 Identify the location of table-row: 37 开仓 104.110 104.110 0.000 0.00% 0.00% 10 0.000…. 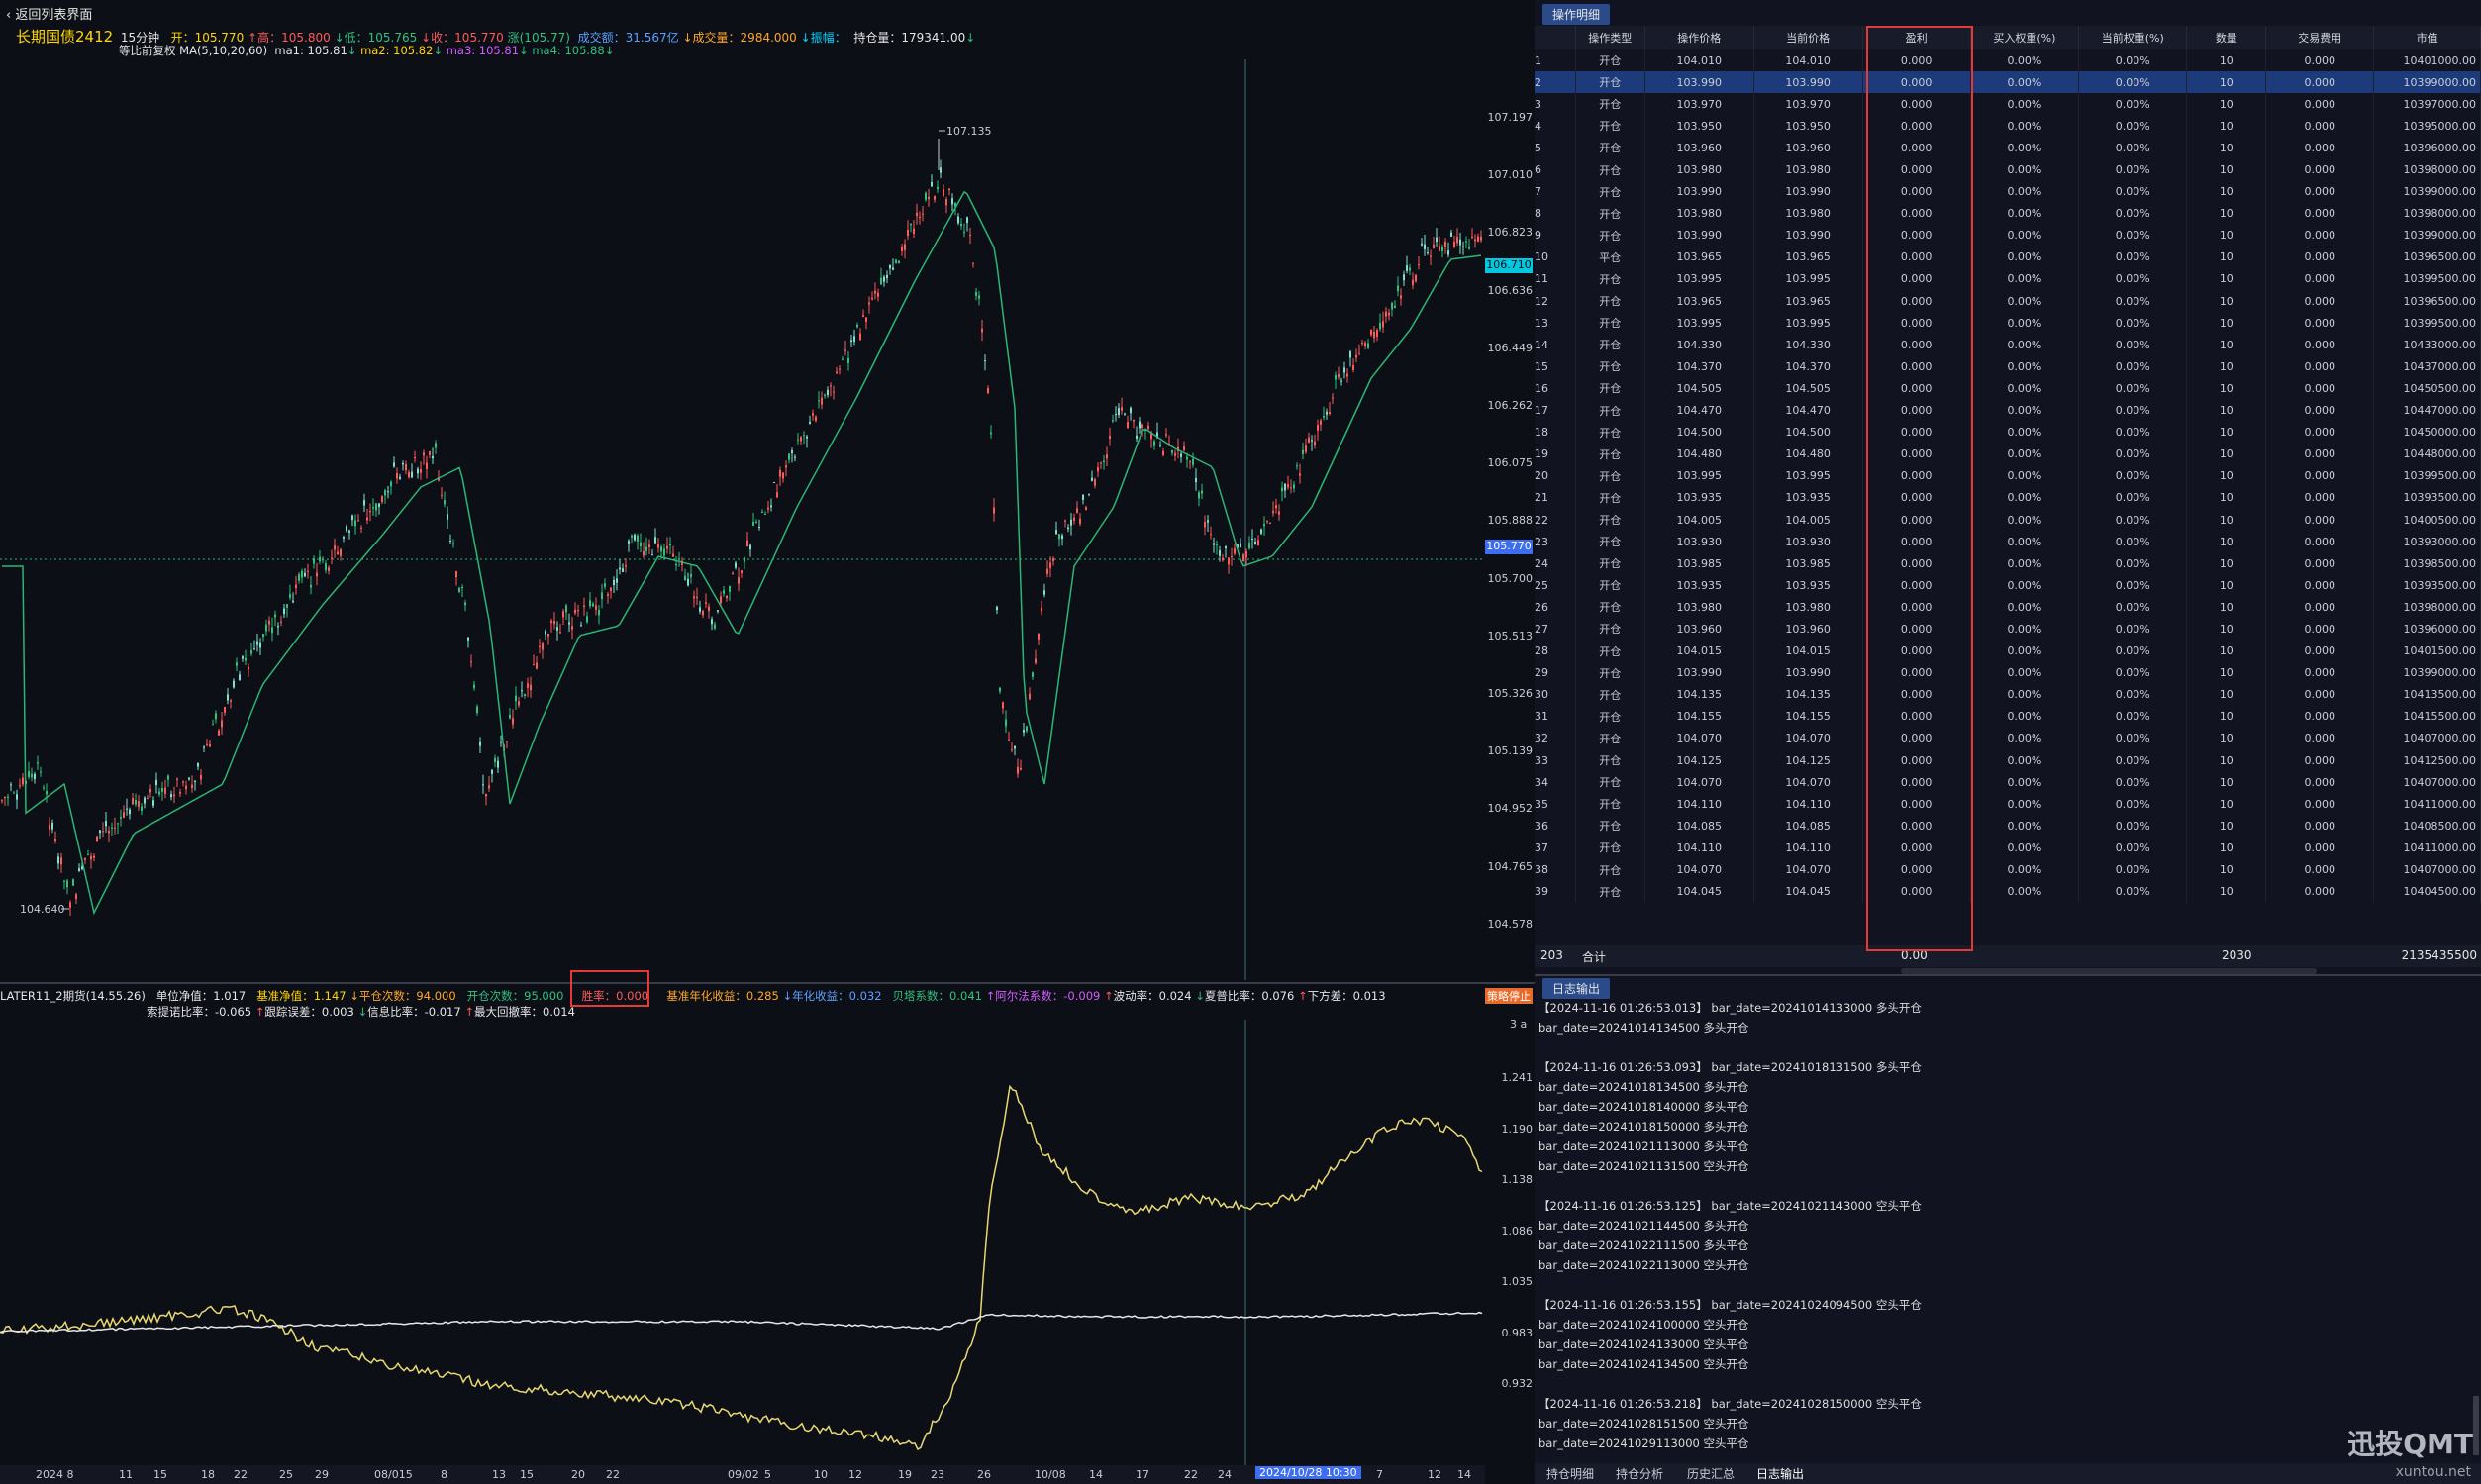
(2008, 848).